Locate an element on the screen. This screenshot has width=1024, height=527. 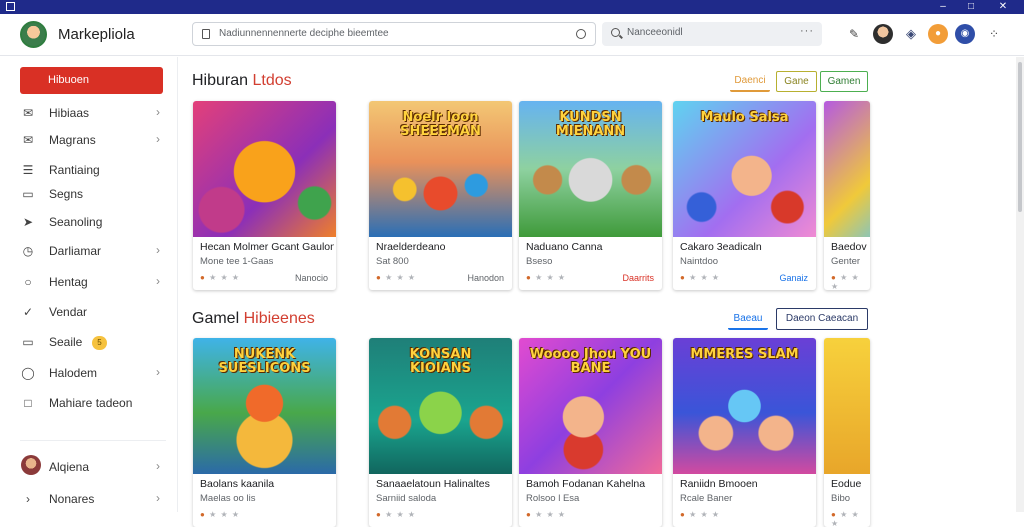
sidebar-item-label: Darliamar is located at coordinates (75, 251).